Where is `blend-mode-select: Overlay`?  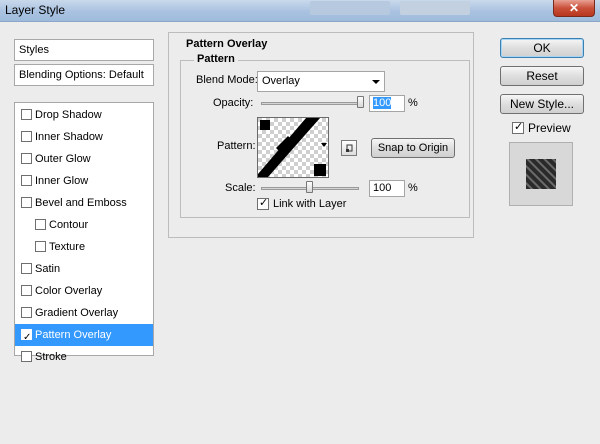
blend-mode-select: Overlay is located at coordinates (321, 81).